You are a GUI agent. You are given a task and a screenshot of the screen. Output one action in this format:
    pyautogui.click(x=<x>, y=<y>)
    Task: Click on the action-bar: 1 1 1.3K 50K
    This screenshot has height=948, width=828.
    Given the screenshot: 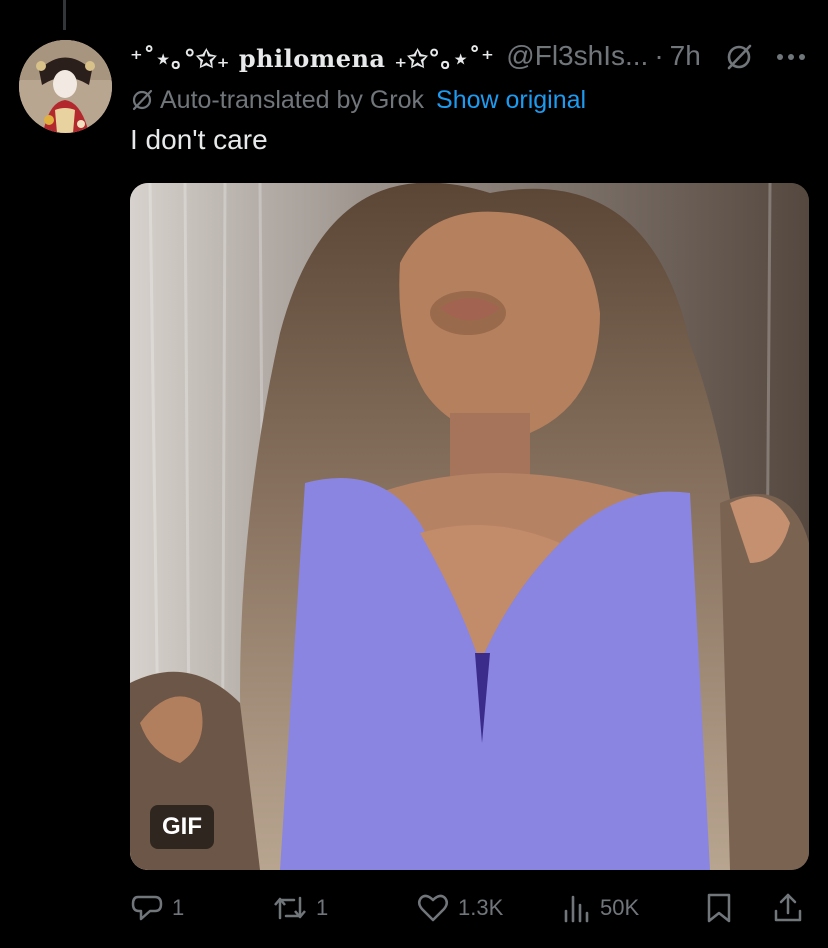 What is the action you would take?
    pyautogui.click(x=475, y=908)
    